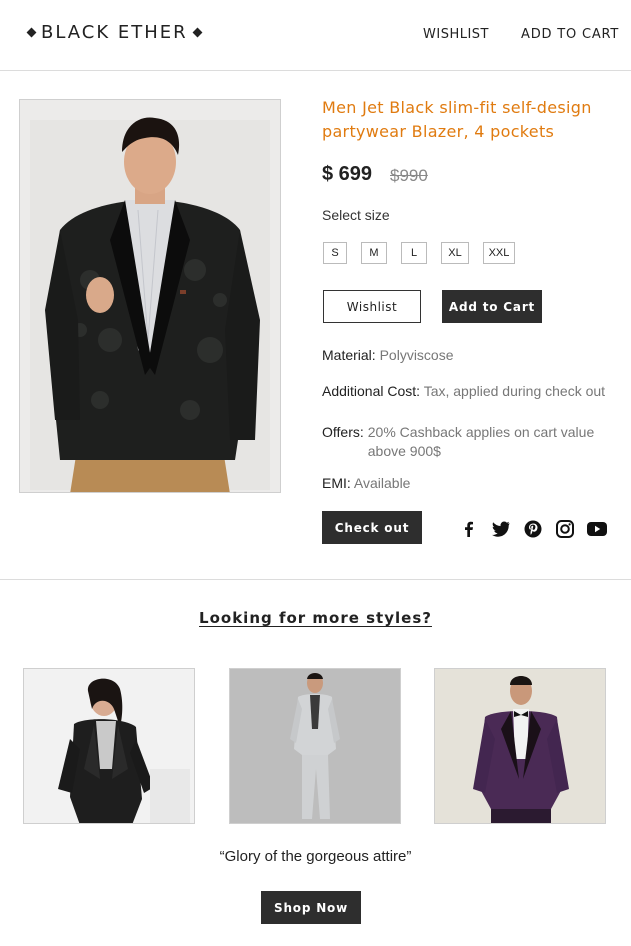 The width and height of the screenshot is (631, 946). I want to click on size-option-l: L, so click(414, 253).